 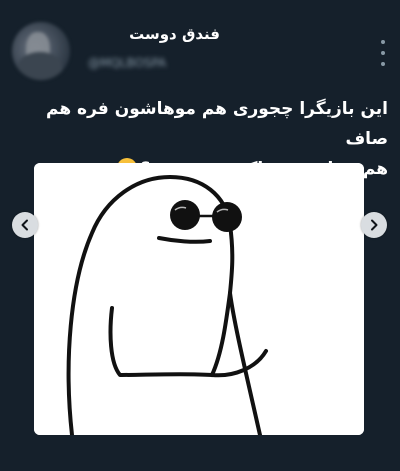 I want to click on carousel-prev-button, so click(x=25, y=225).